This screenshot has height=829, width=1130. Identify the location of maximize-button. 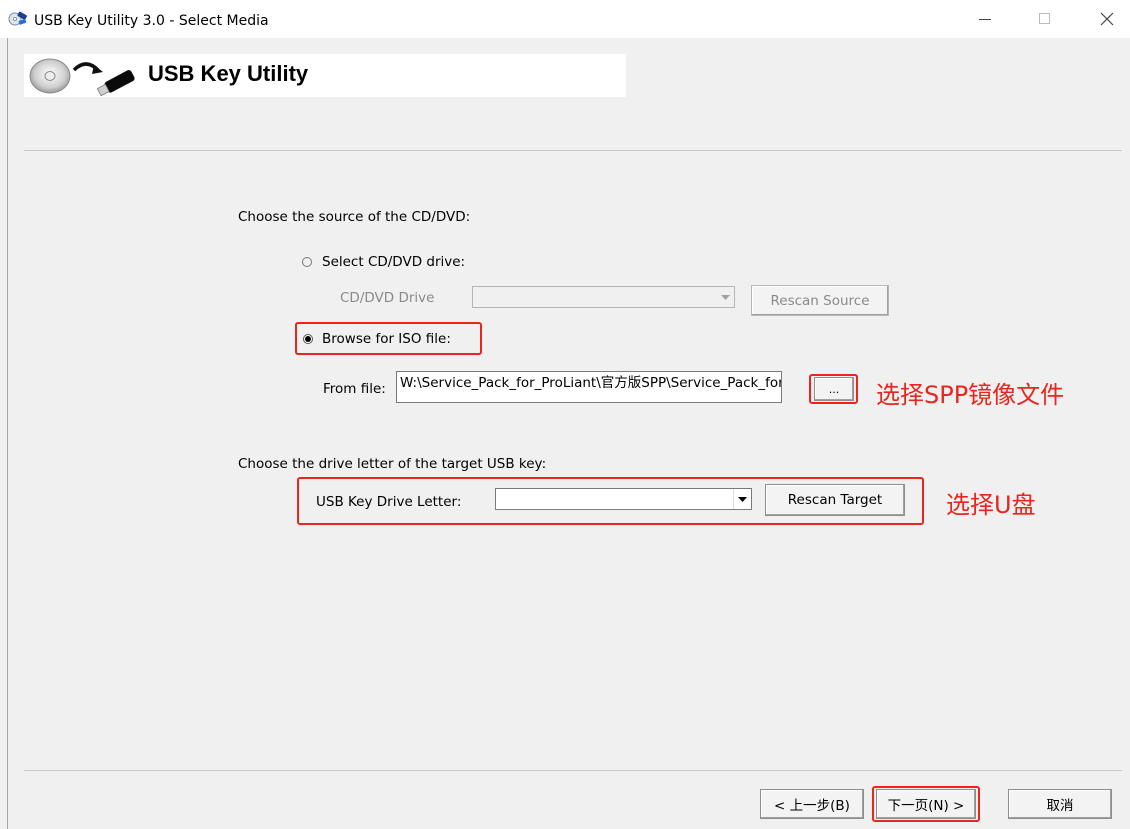
(1045, 19).